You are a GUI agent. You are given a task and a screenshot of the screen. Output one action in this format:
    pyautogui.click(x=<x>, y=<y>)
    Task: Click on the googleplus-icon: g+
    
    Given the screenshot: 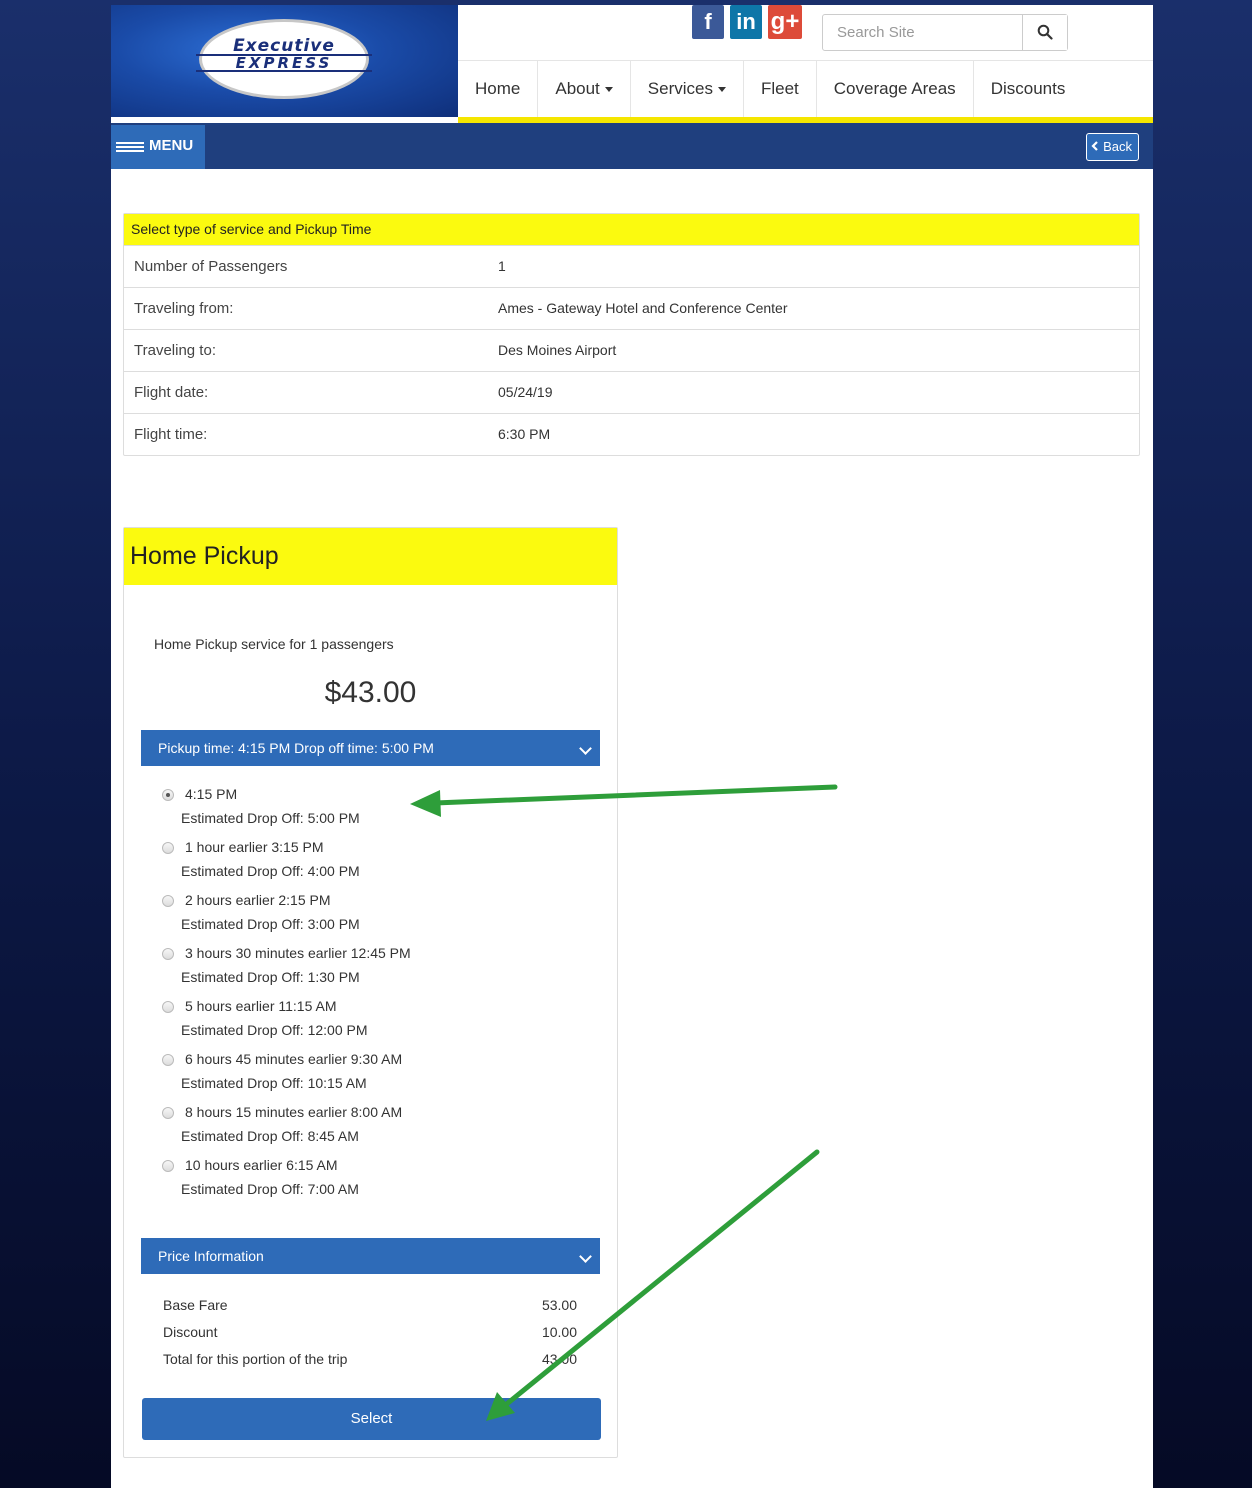 What is the action you would take?
    pyautogui.click(x=785, y=22)
    